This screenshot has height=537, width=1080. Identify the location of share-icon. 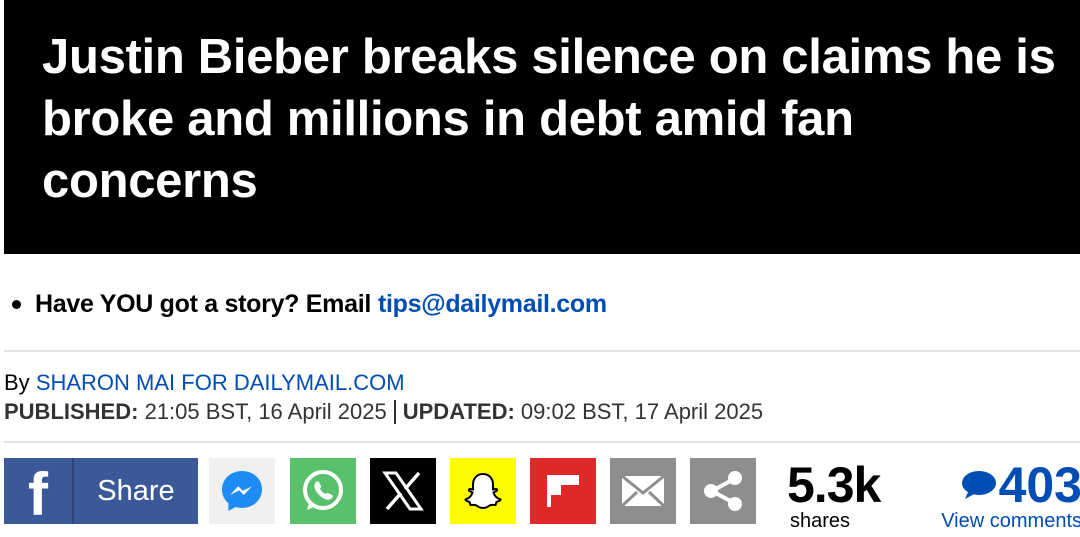
(723, 491).